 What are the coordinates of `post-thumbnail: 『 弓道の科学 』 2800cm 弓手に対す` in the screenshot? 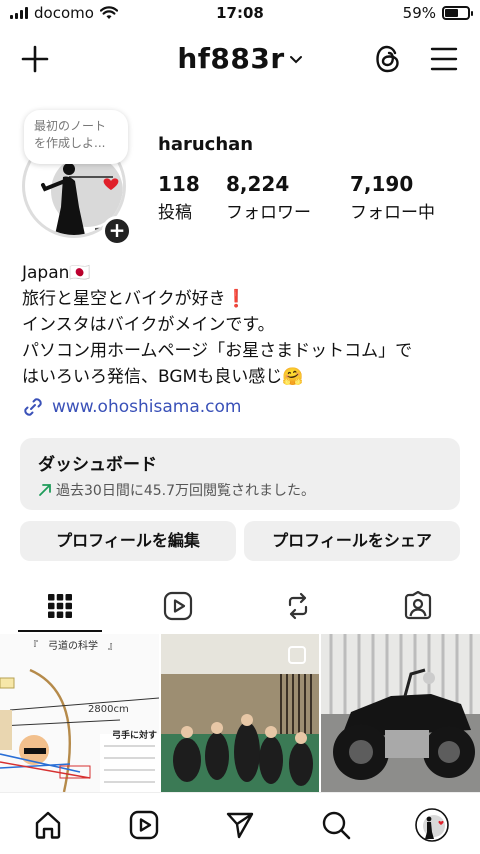 It's located at (79, 713).